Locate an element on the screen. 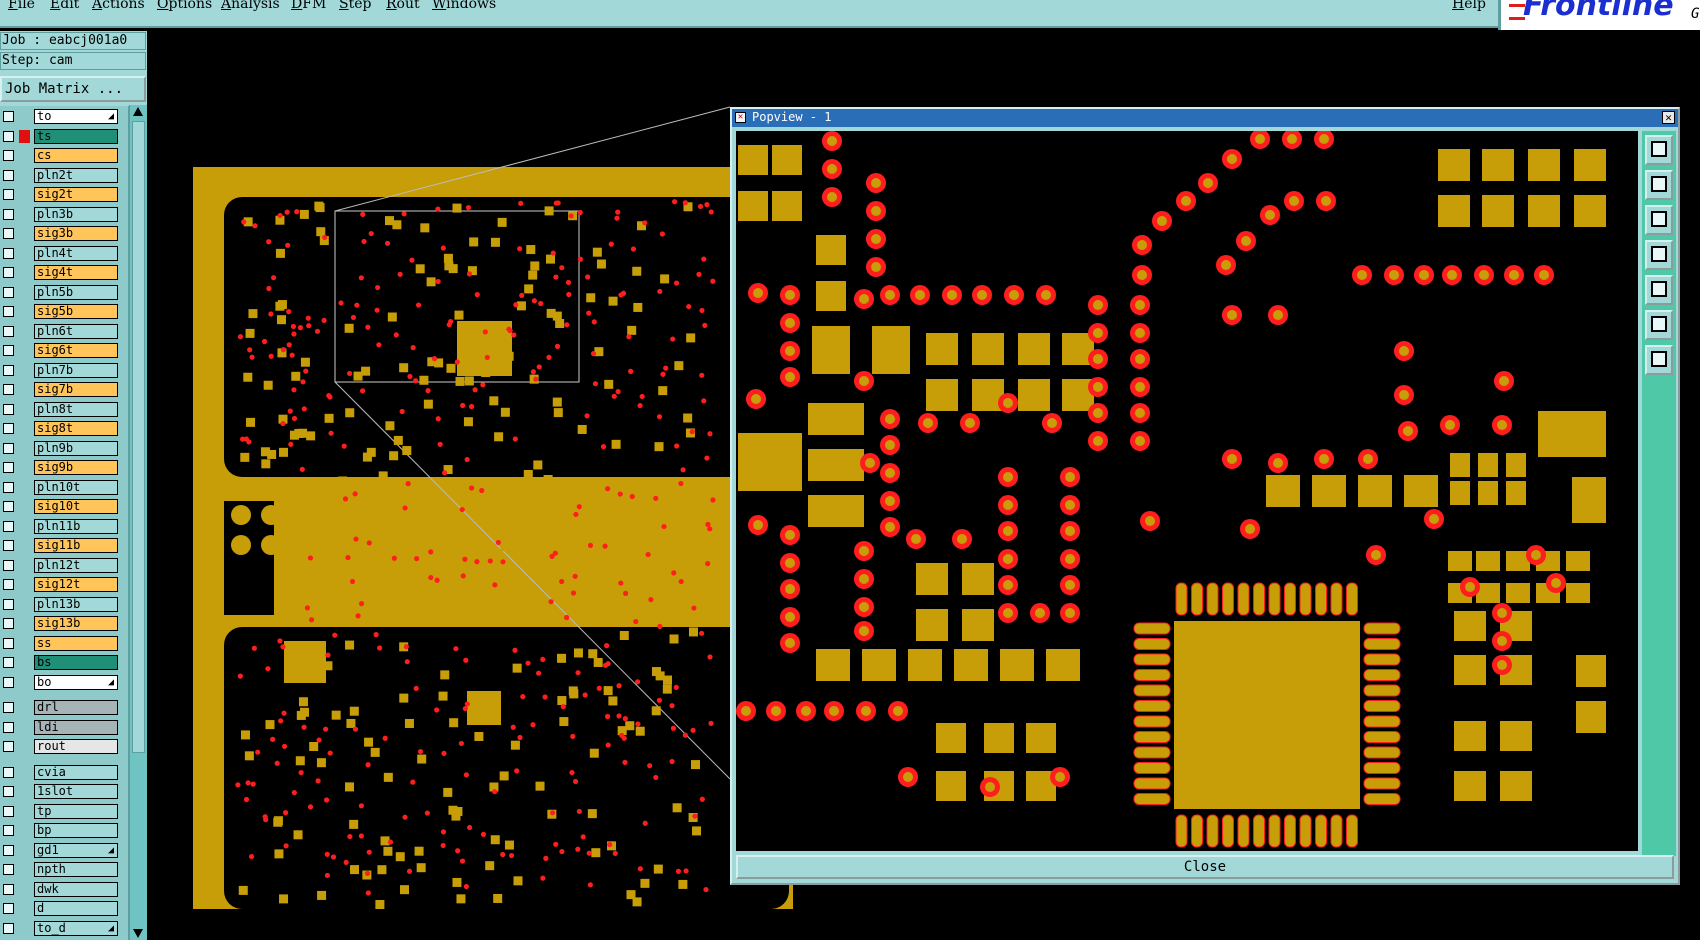 The image size is (1700, 940). close-button: Close is located at coordinates (1205, 867).